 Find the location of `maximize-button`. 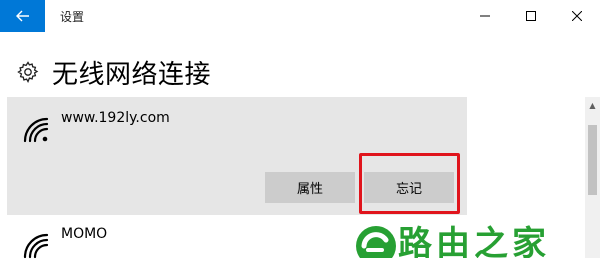

maximize-button is located at coordinates (531, 16).